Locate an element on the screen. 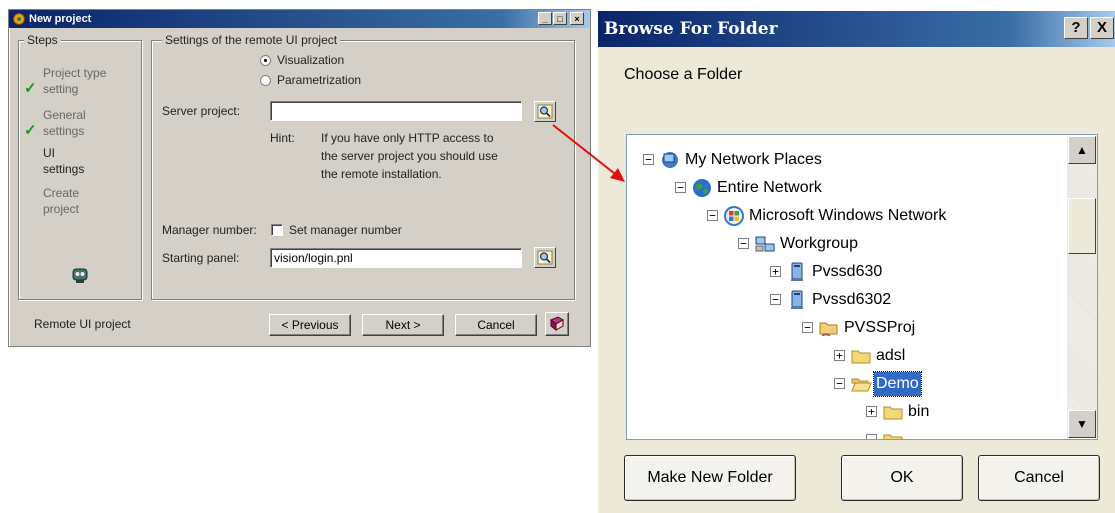  manager-number-label: Manager number: is located at coordinates (209, 230).